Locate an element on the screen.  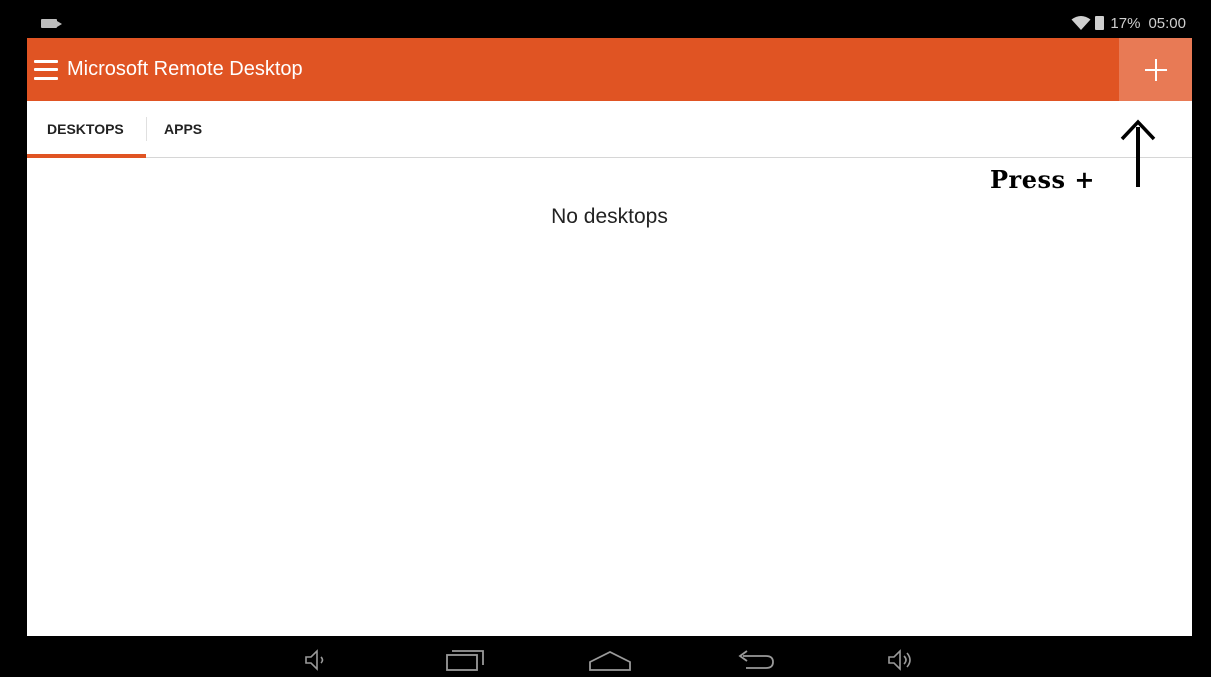
volume-down-icon is located at coordinates (316, 660).